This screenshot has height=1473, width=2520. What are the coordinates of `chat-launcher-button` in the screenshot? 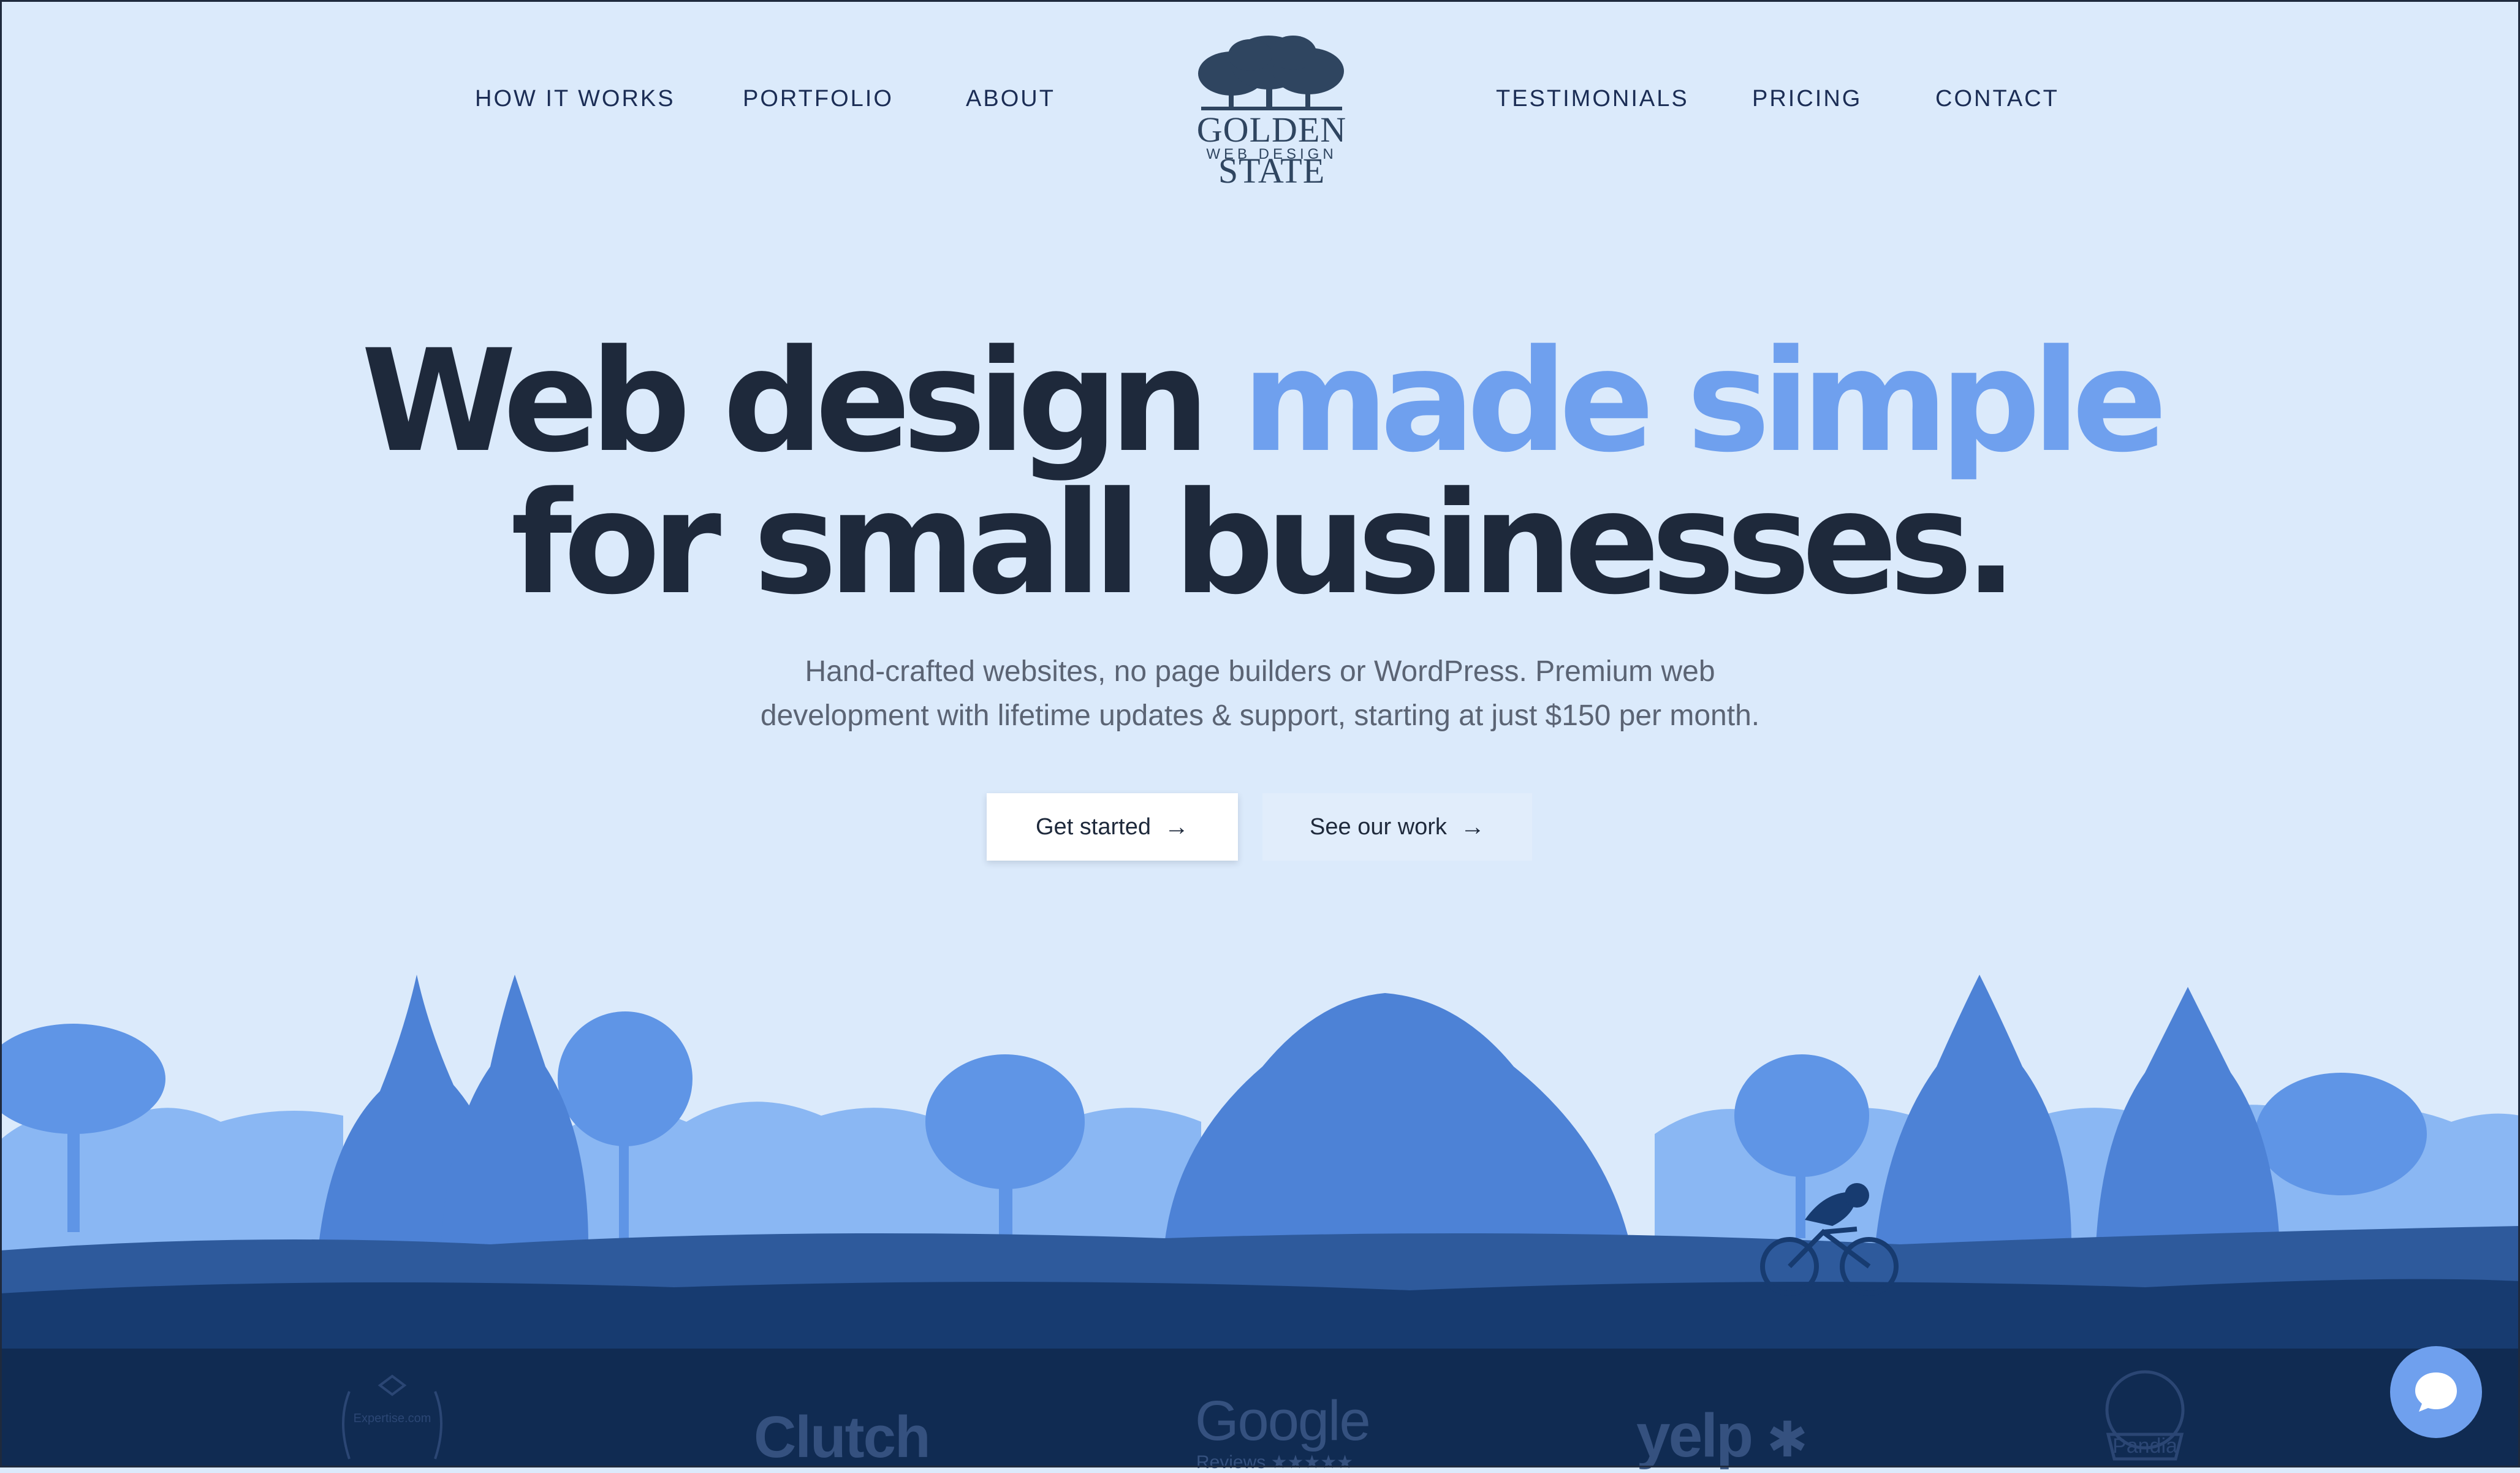 It's located at (2436, 1392).